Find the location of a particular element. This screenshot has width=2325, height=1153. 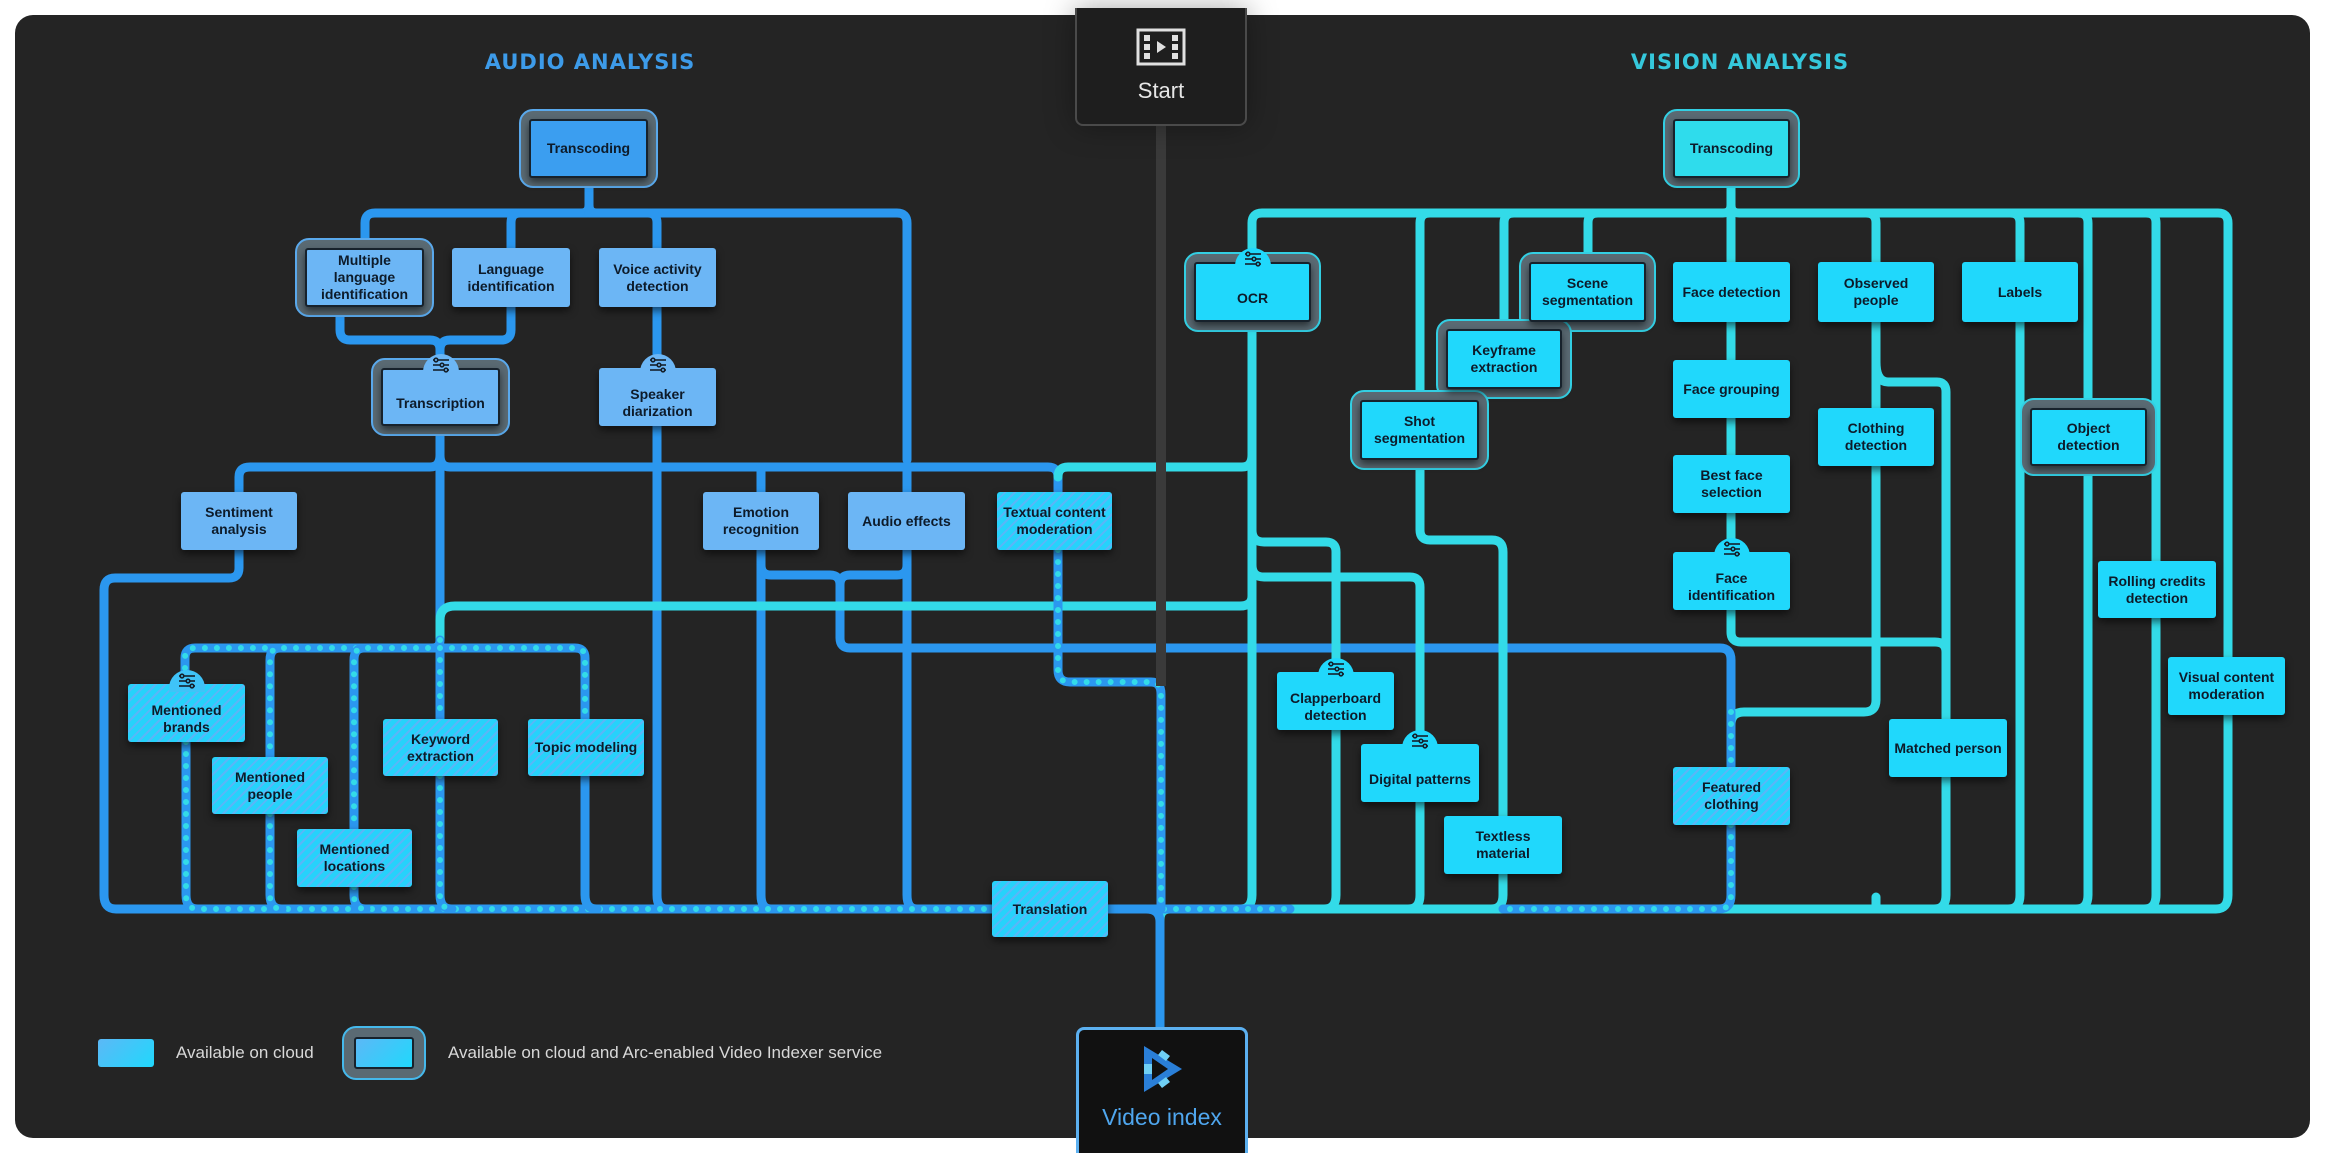

connector-mixed is located at coordinates (512, 683).